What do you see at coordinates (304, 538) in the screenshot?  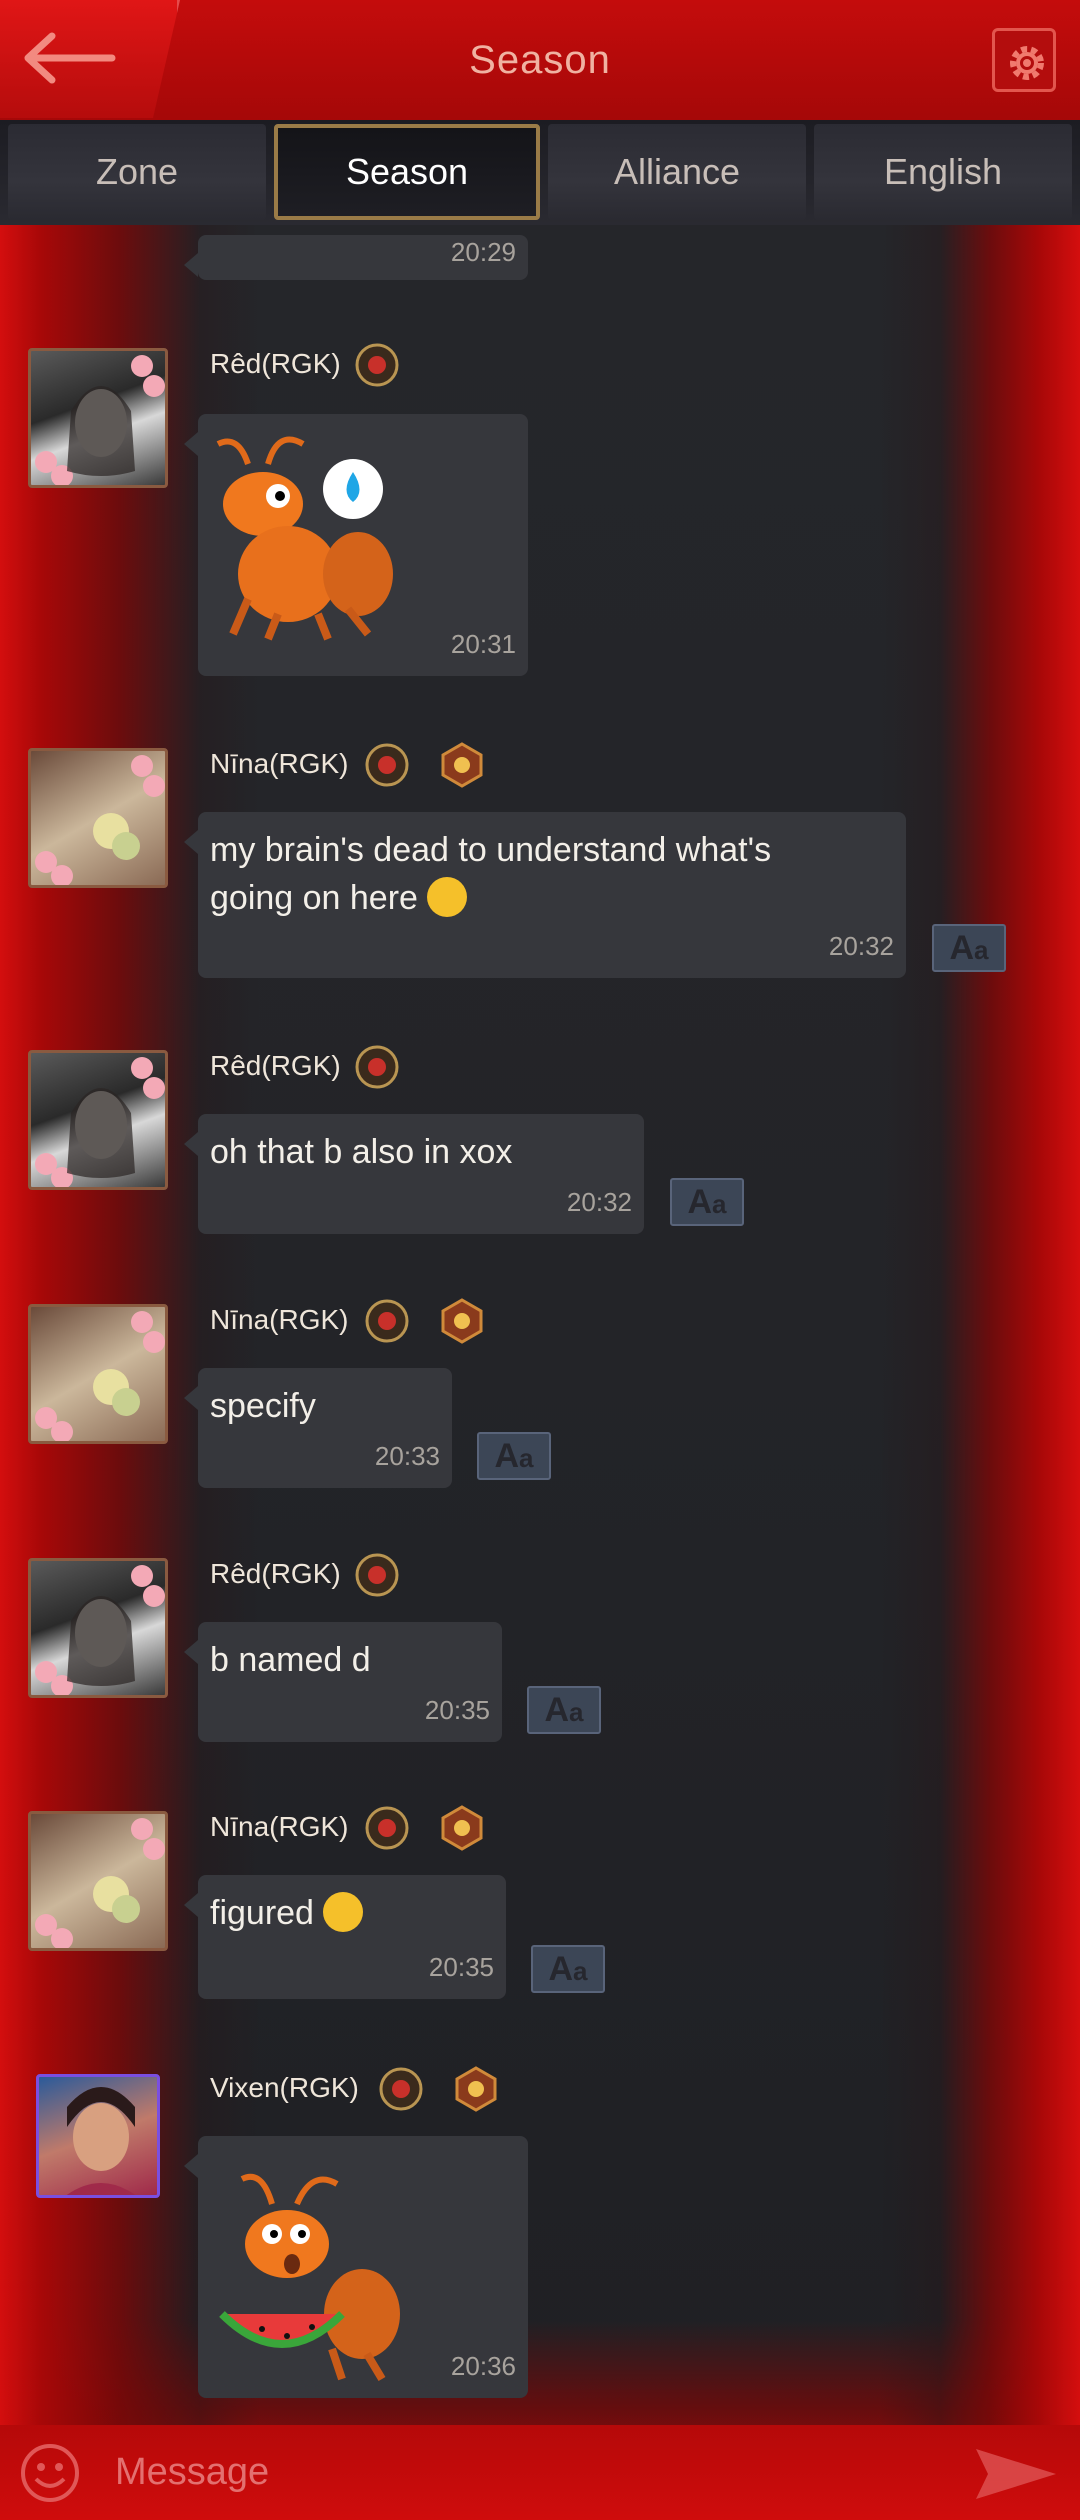 I see `ant-sweat-sticker` at bounding box center [304, 538].